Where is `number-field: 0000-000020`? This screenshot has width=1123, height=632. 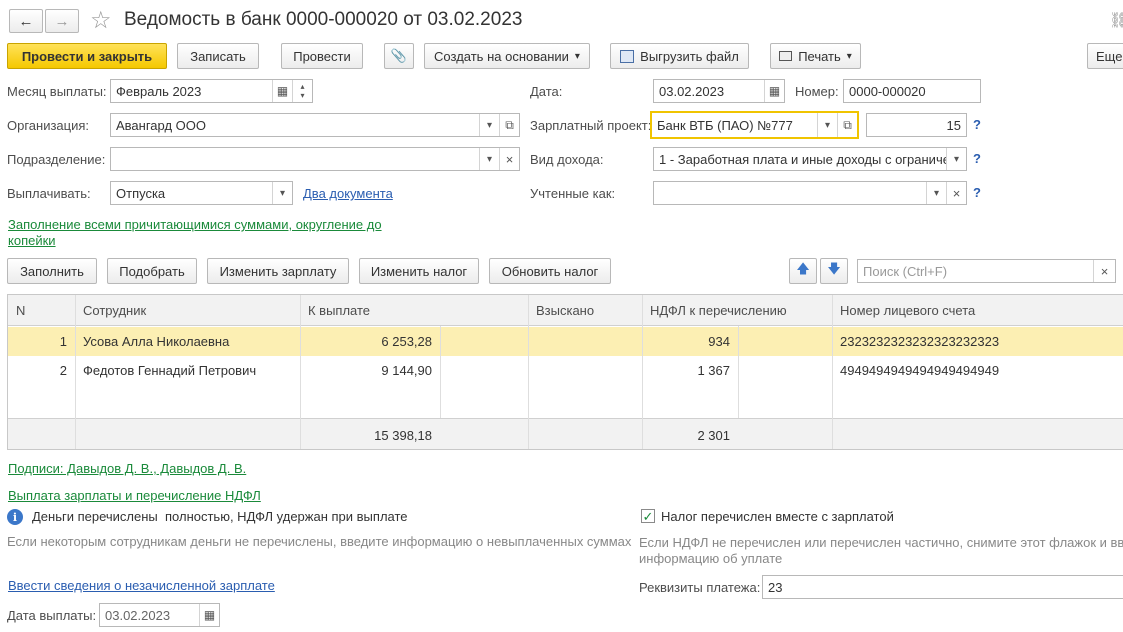
number-field: 0000-000020 is located at coordinates (912, 91).